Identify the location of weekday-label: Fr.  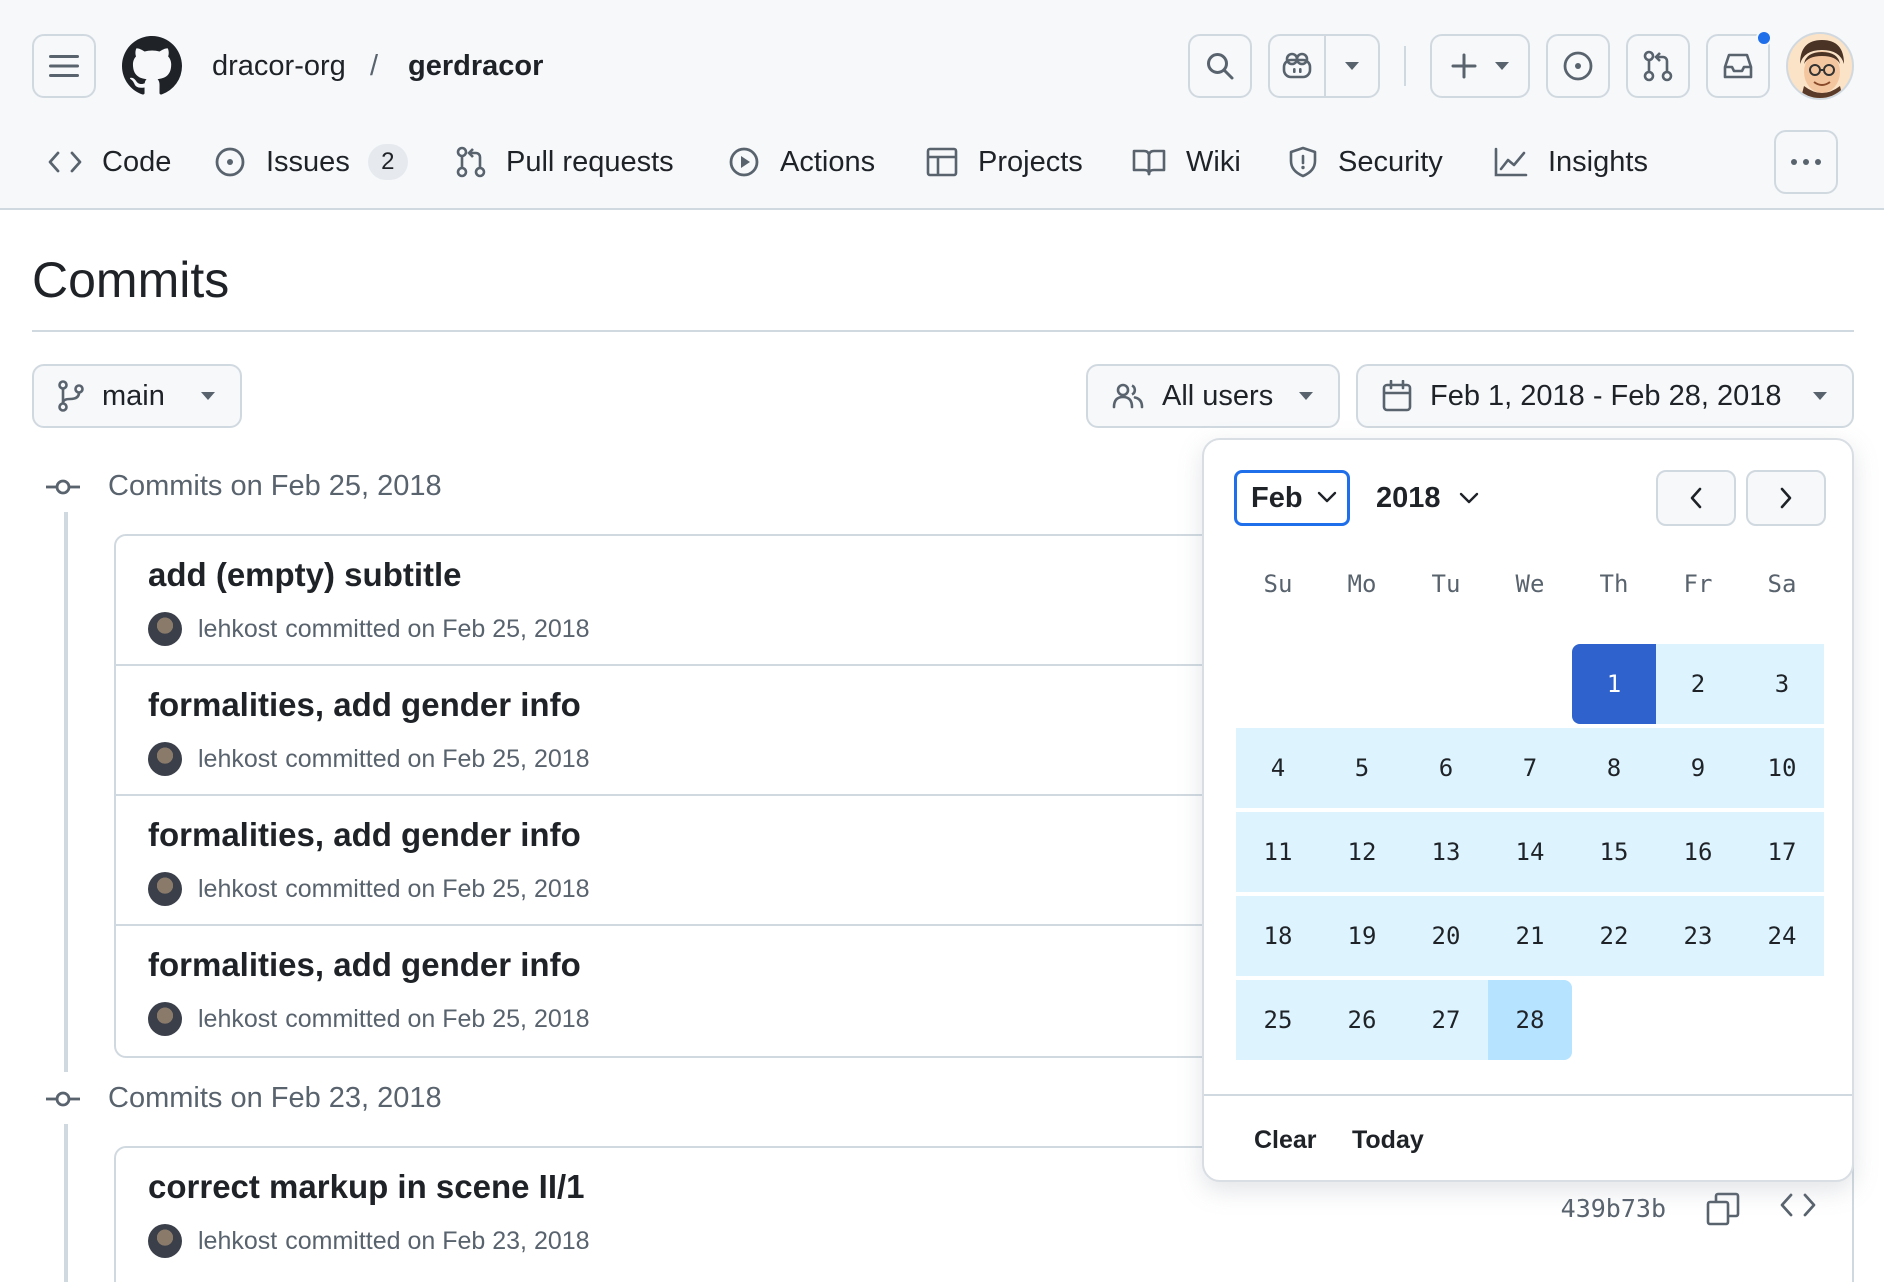
(1698, 584).